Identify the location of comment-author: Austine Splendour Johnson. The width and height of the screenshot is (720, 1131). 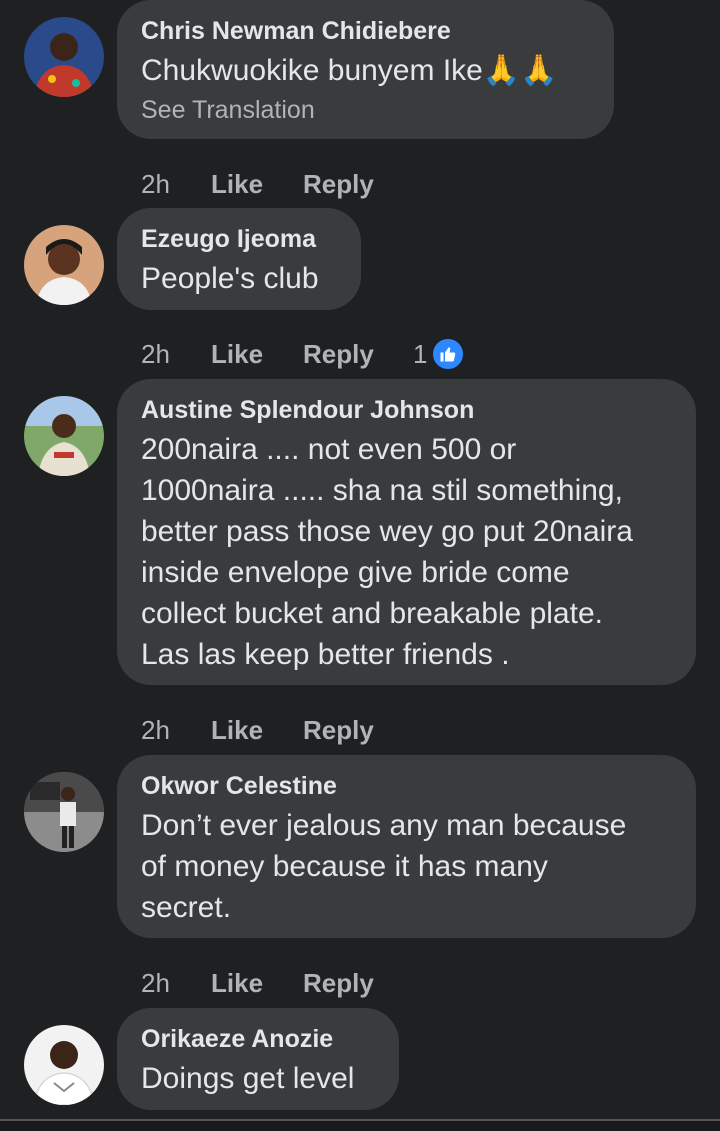
(406, 410).